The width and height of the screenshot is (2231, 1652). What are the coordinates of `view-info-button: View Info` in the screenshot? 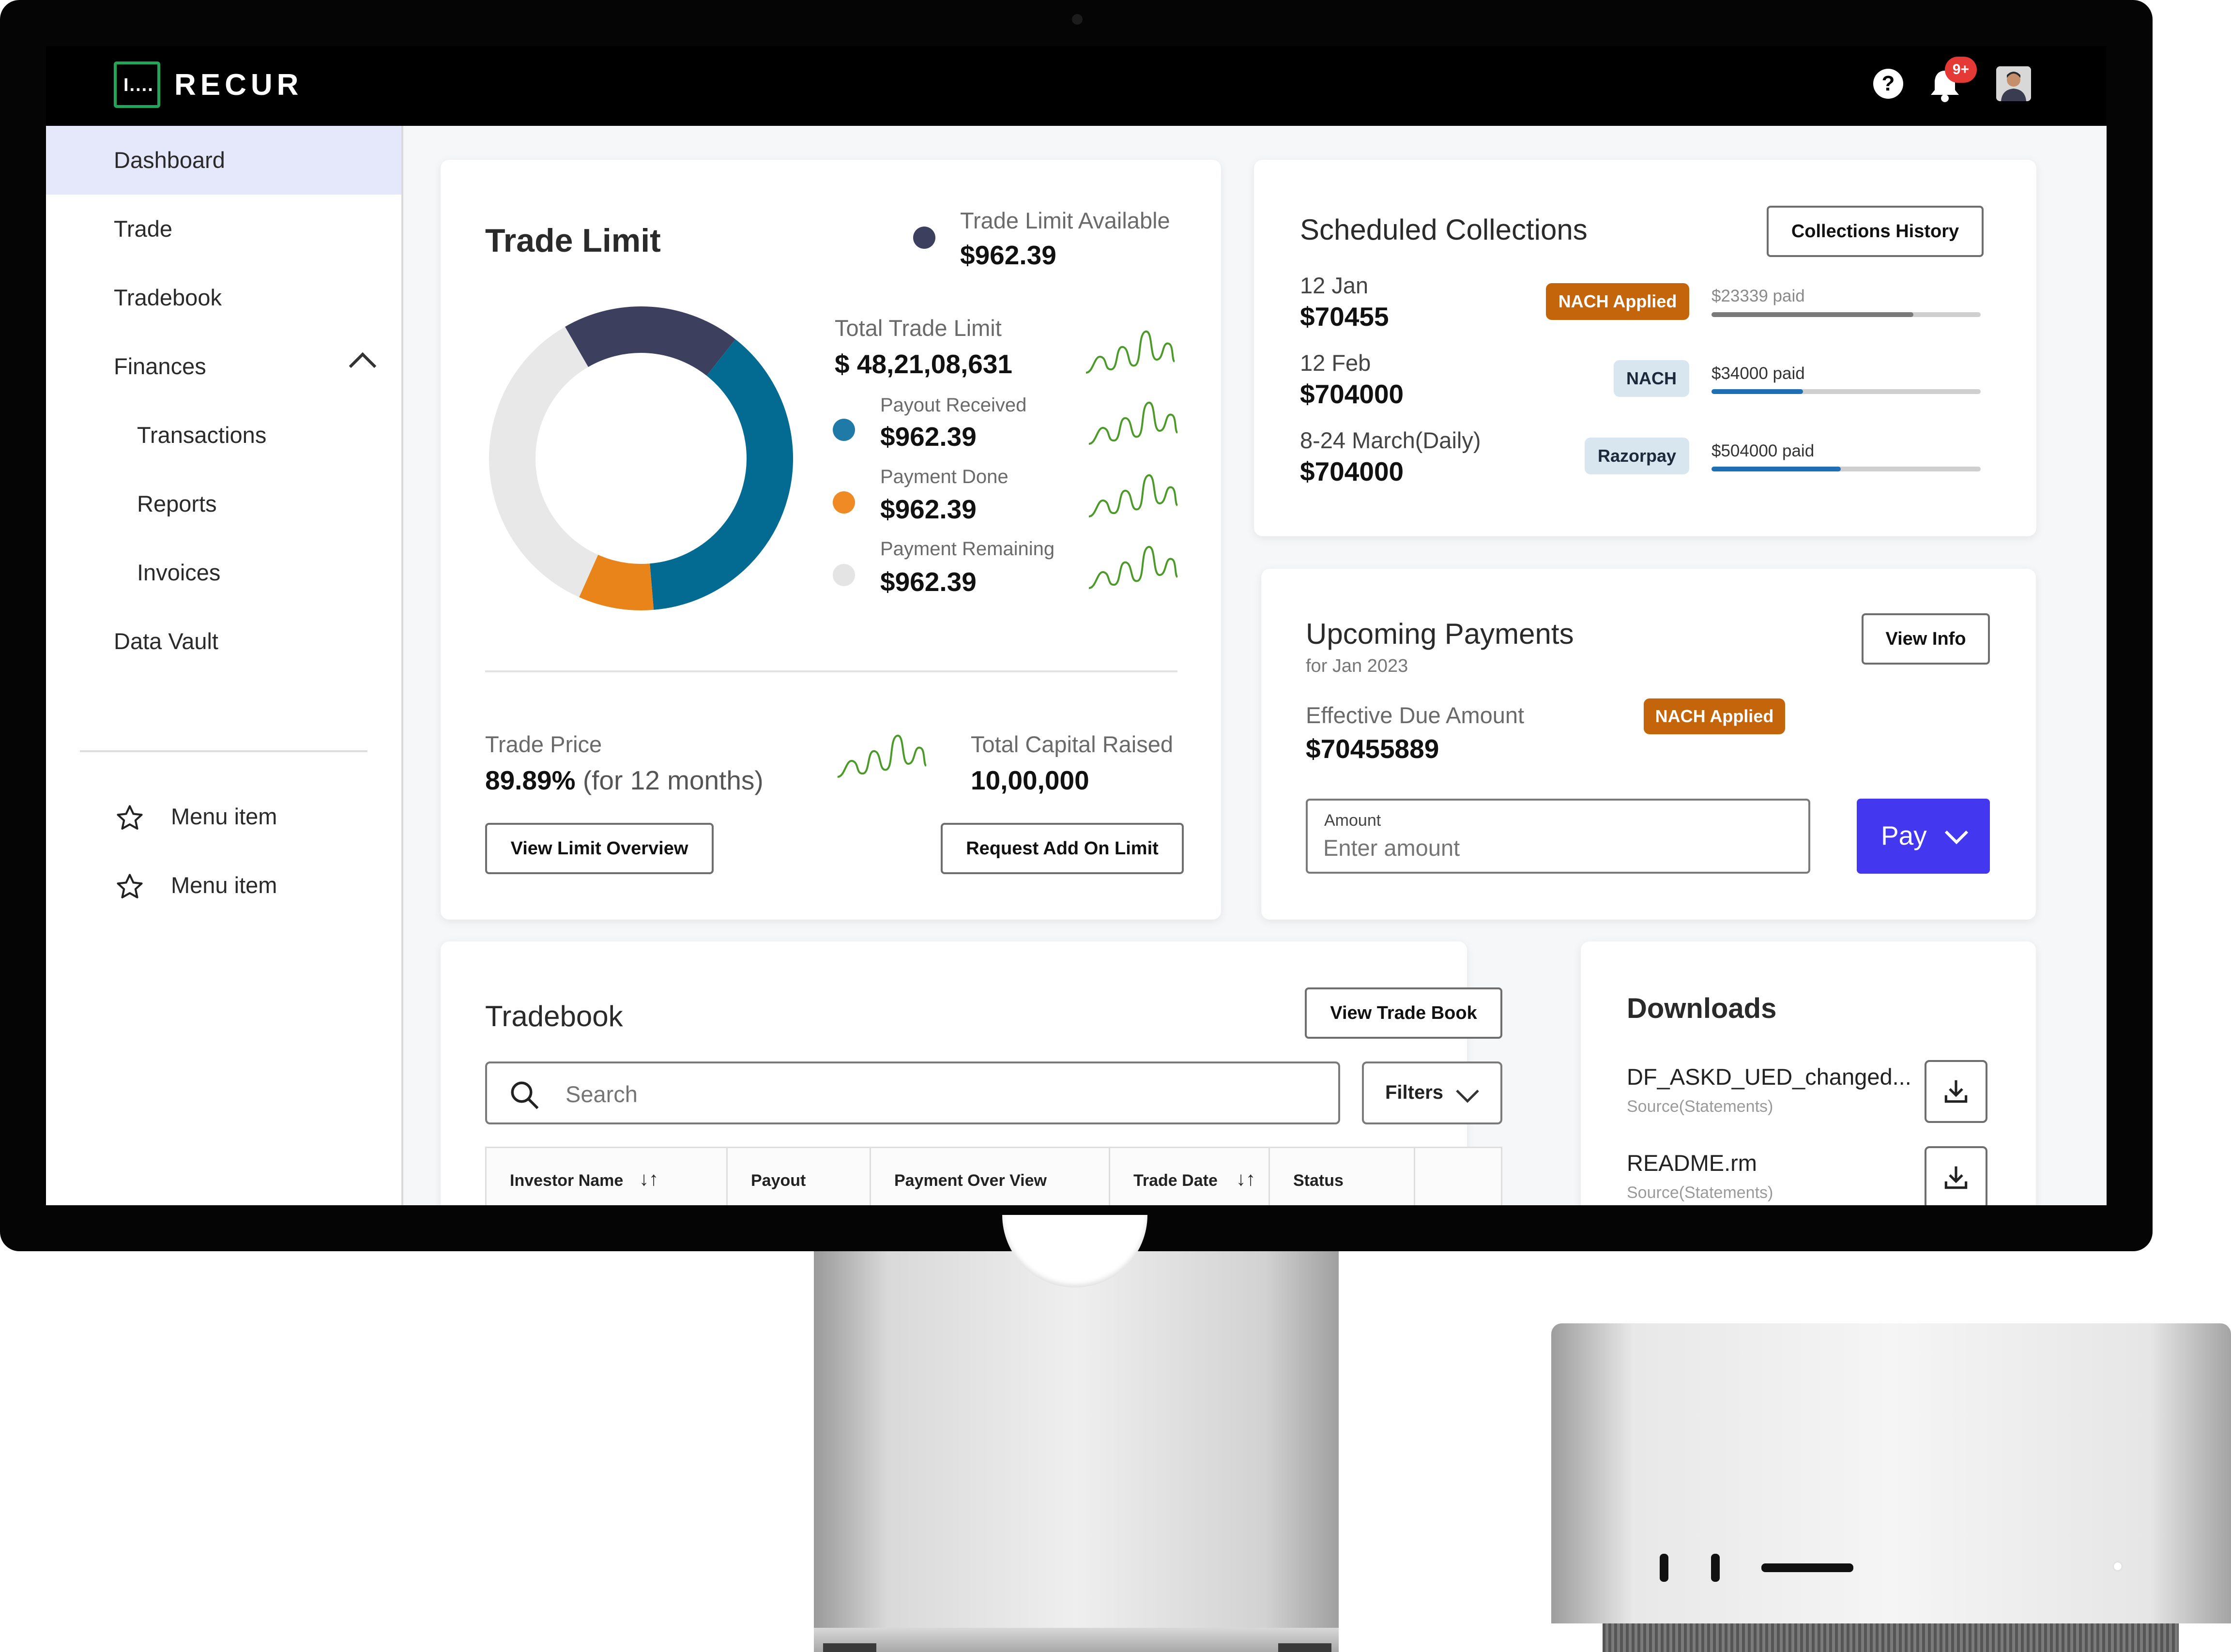 It's located at (1926, 639).